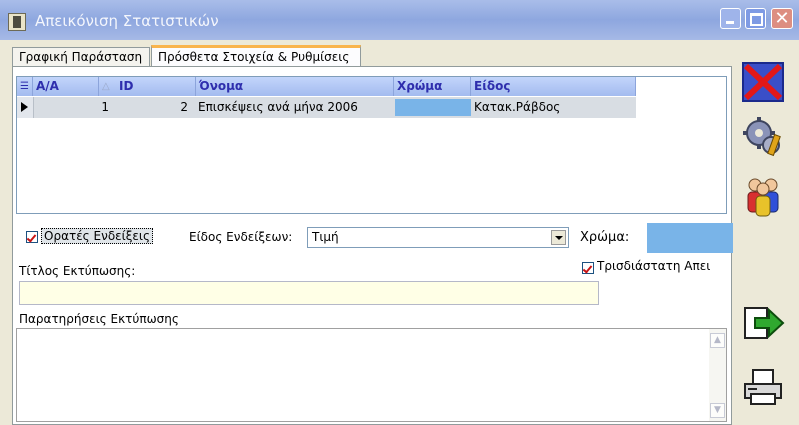  I want to click on tab-extra-settings-label: Πρόσθετα Στοιχεία & Ρυθμίσεις, so click(254, 57).